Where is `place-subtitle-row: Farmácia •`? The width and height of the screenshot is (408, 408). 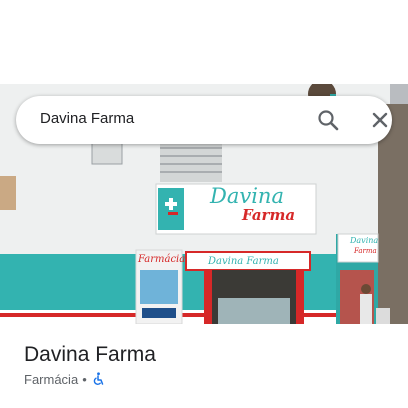 place-subtitle-row: Farmácia • is located at coordinates (64, 379).